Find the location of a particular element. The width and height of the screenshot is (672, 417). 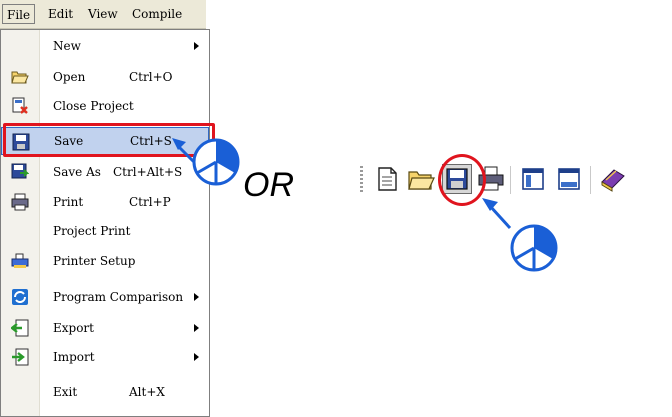

new-button is located at coordinates (387, 179).